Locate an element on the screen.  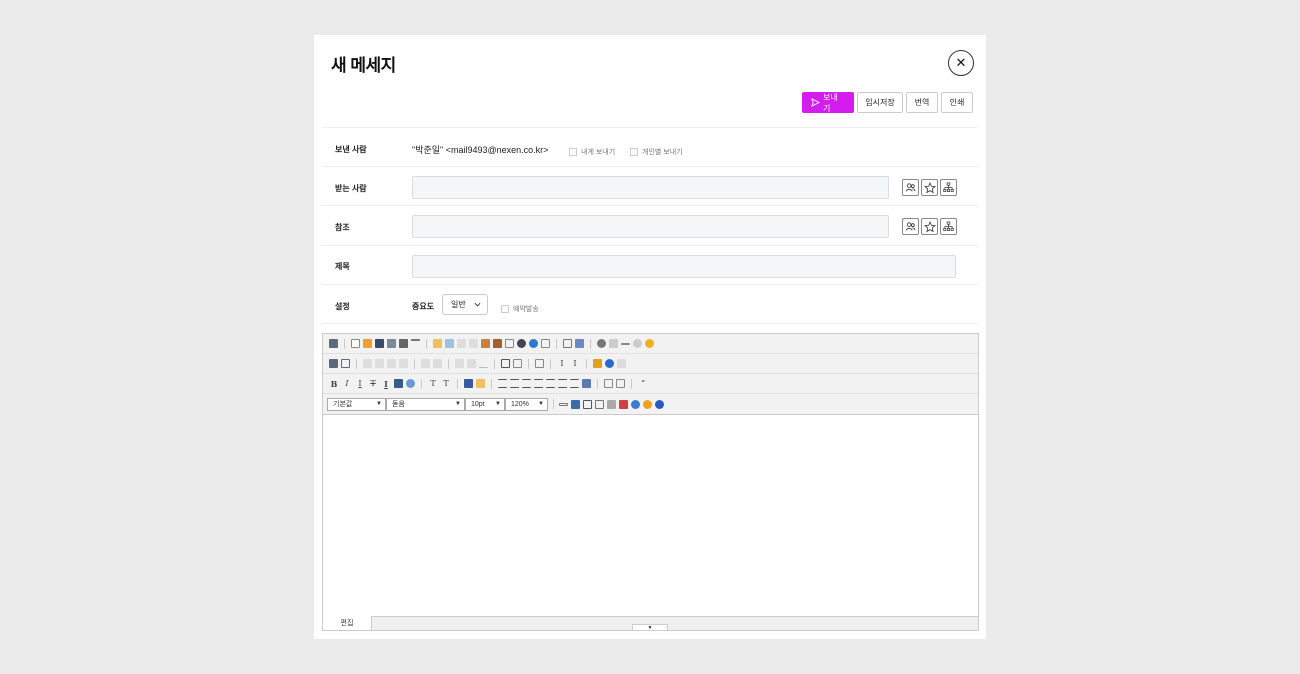
save-icon is located at coordinates (379, 343).